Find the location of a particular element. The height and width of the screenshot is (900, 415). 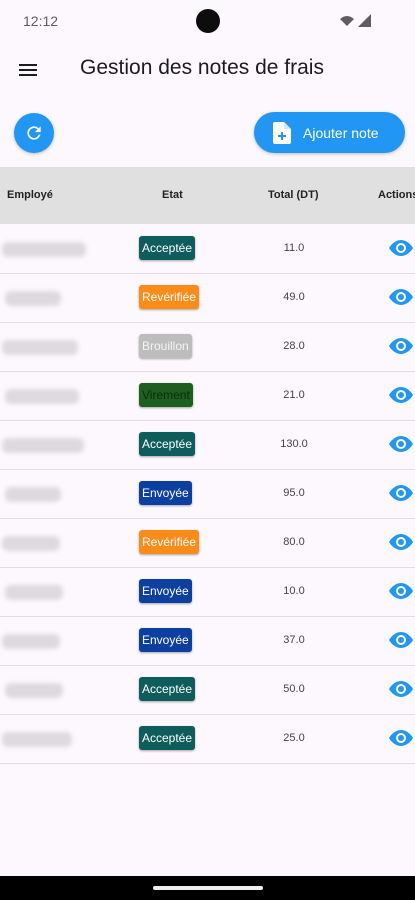

column-header-employee: Employé is located at coordinates (30, 195).